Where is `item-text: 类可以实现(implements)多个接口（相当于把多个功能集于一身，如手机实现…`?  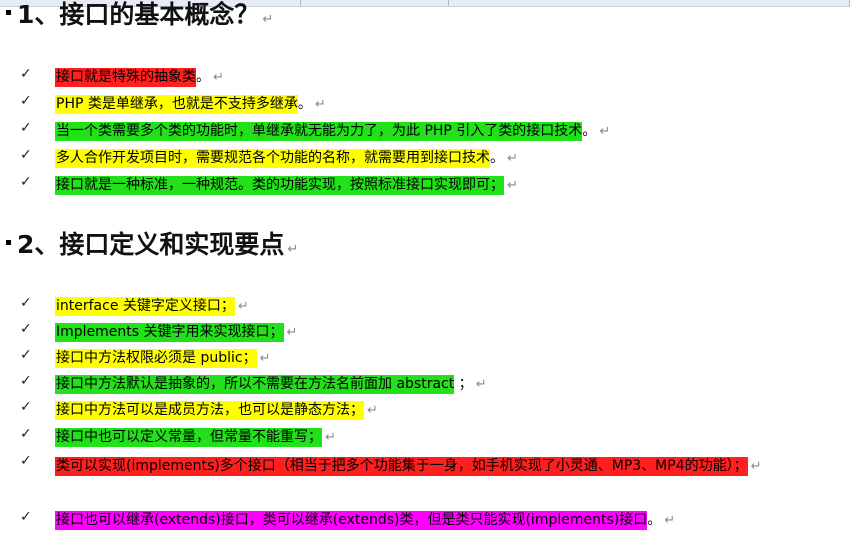
item-text: 类可以实现(implements)多个接口（相当于把多个功能集于一身，如手机实现… is located at coordinates (401, 466).